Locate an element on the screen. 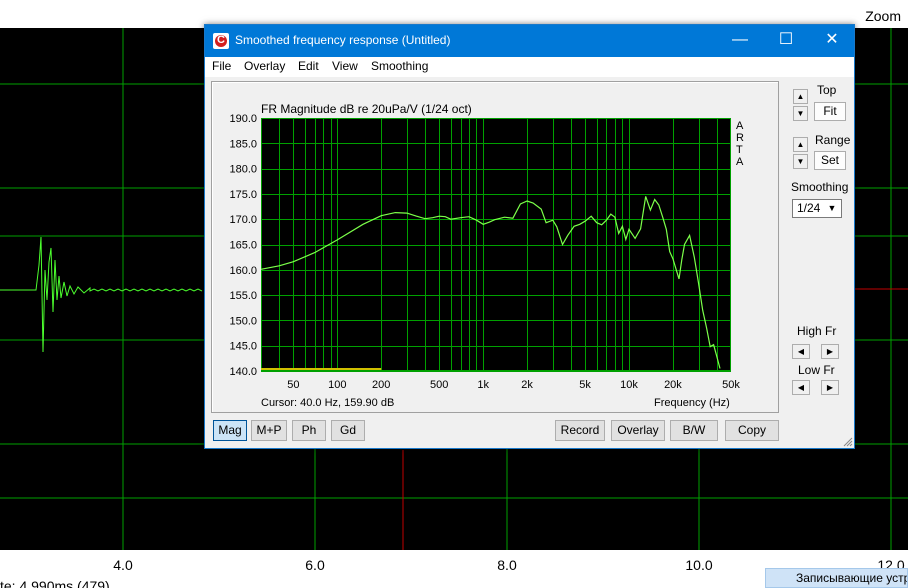  x-tick-label: 5k is located at coordinates (585, 385).